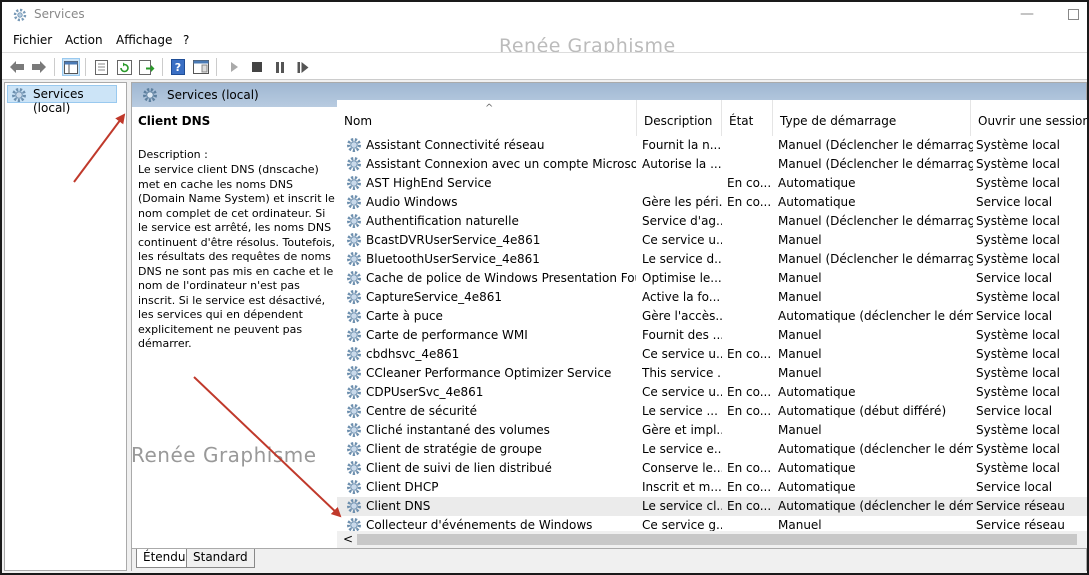 This screenshot has height=575, width=1089. What do you see at coordinates (1014, 411) in the screenshot?
I see `service-logon-as: Service local` at bounding box center [1014, 411].